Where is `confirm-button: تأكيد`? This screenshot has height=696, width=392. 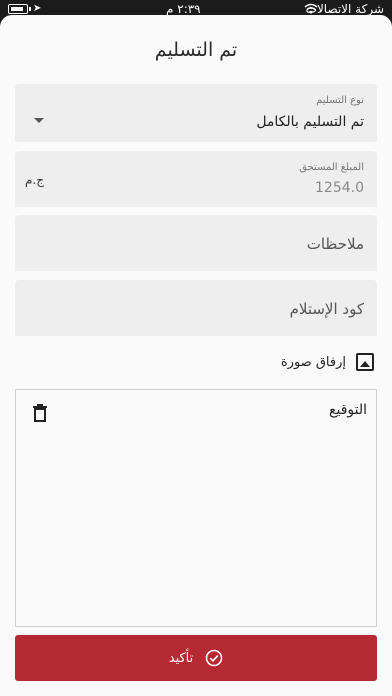
confirm-button: تأكيد is located at coordinates (196, 658).